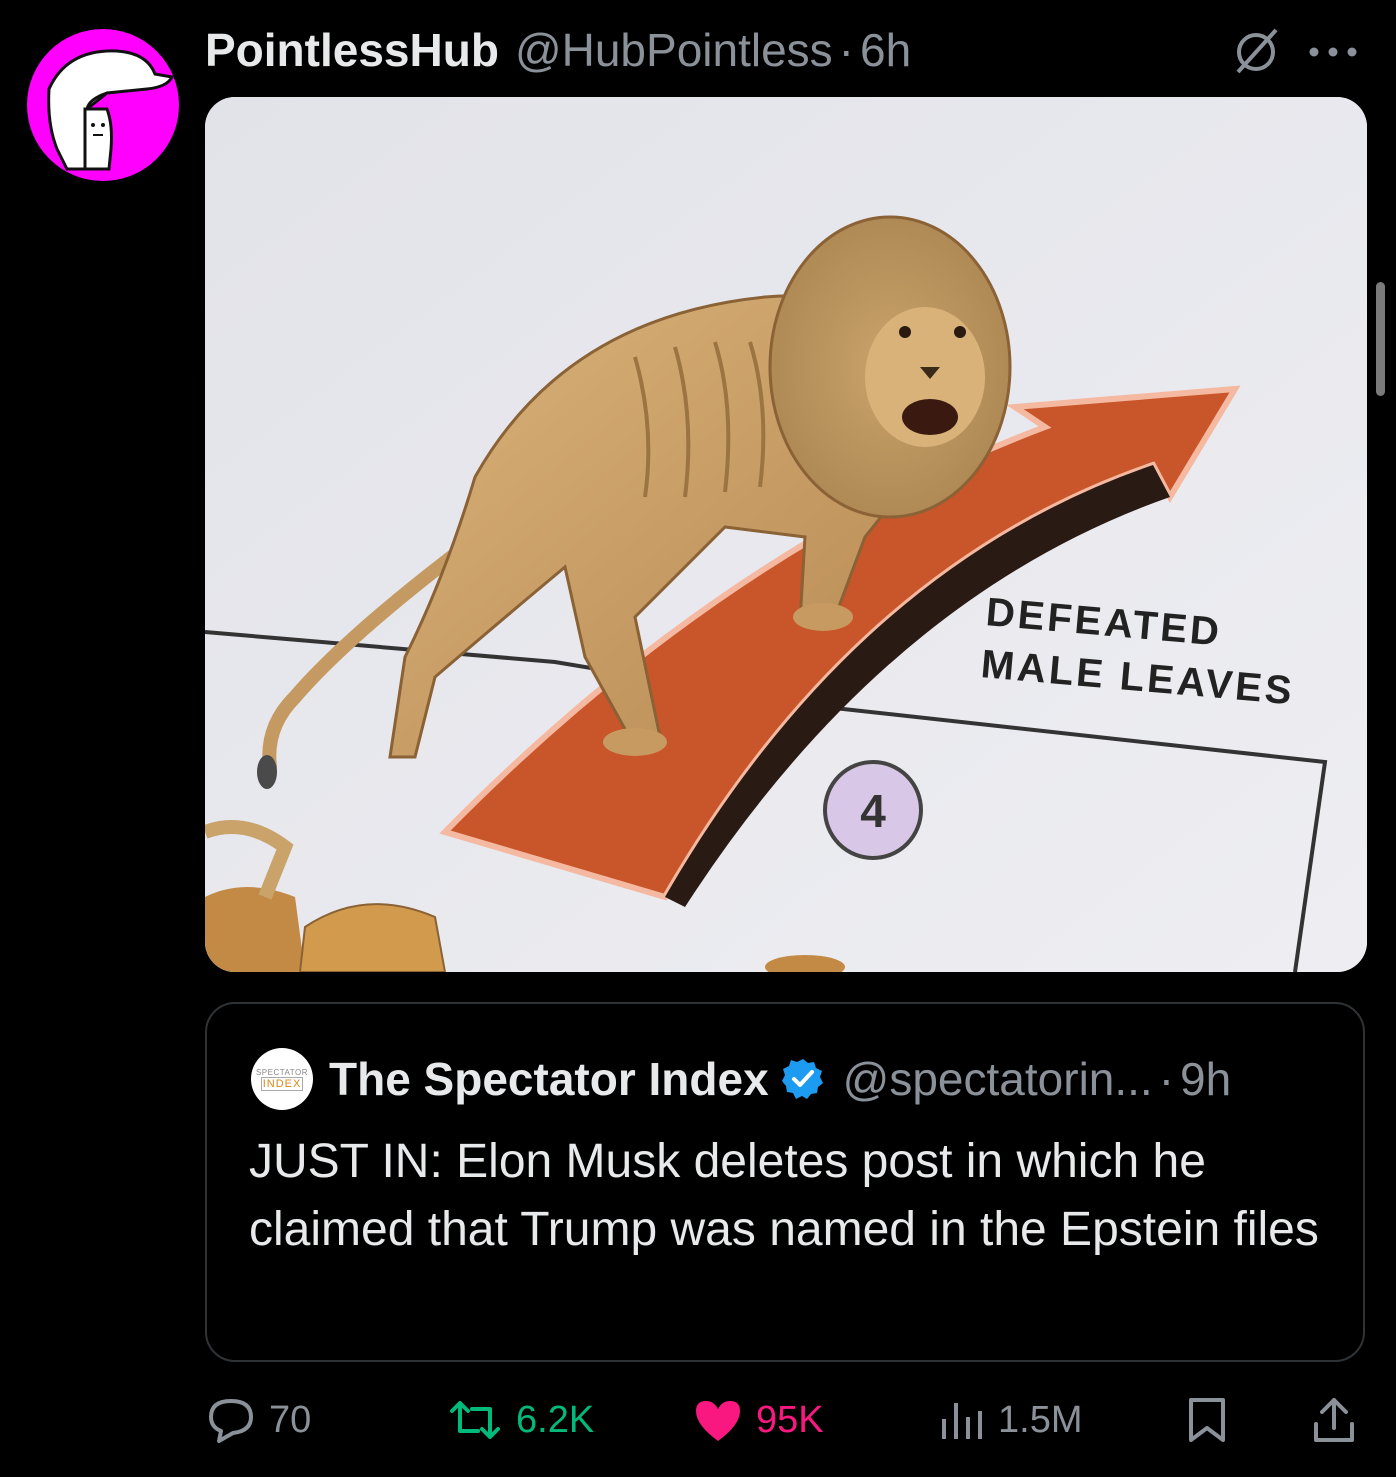  Describe the element at coordinates (873, 811) in the screenshot. I see `arrow-number: 4` at that location.